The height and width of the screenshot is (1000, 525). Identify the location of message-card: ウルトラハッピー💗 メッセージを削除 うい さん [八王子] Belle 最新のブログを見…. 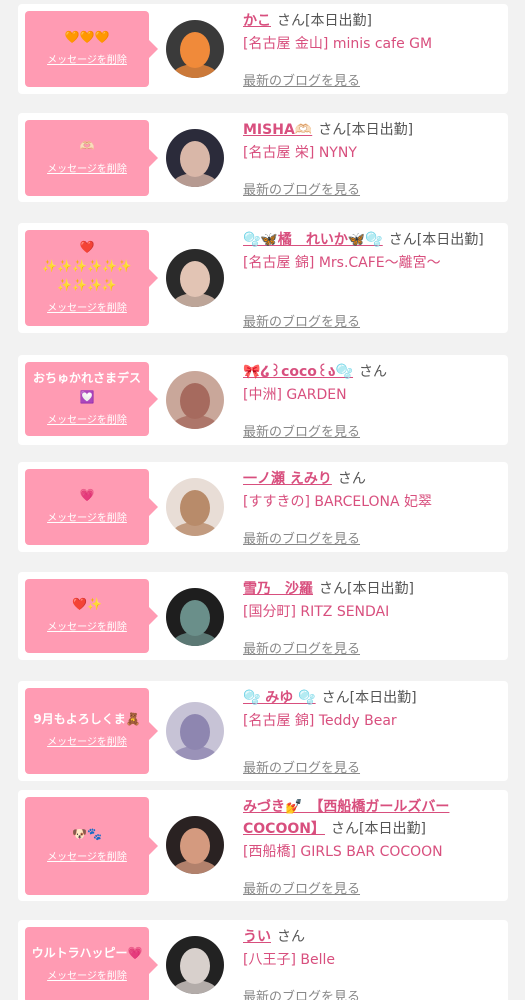
(263, 960).